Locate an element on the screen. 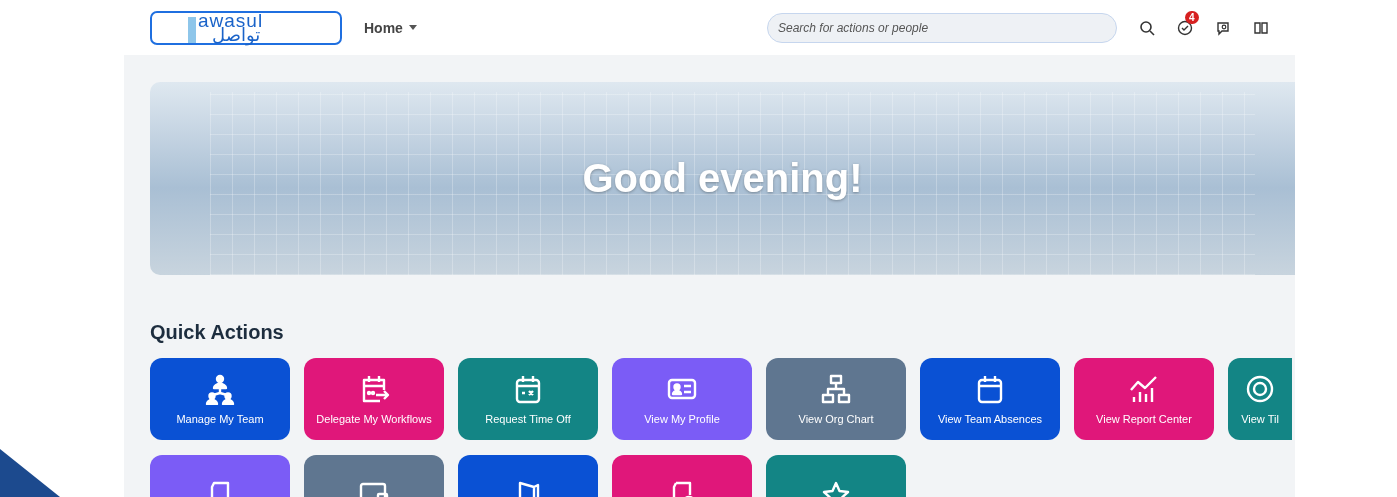 The width and height of the screenshot is (1397, 497). quick-action-tile: Manage My Team is located at coordinates (220, 399).